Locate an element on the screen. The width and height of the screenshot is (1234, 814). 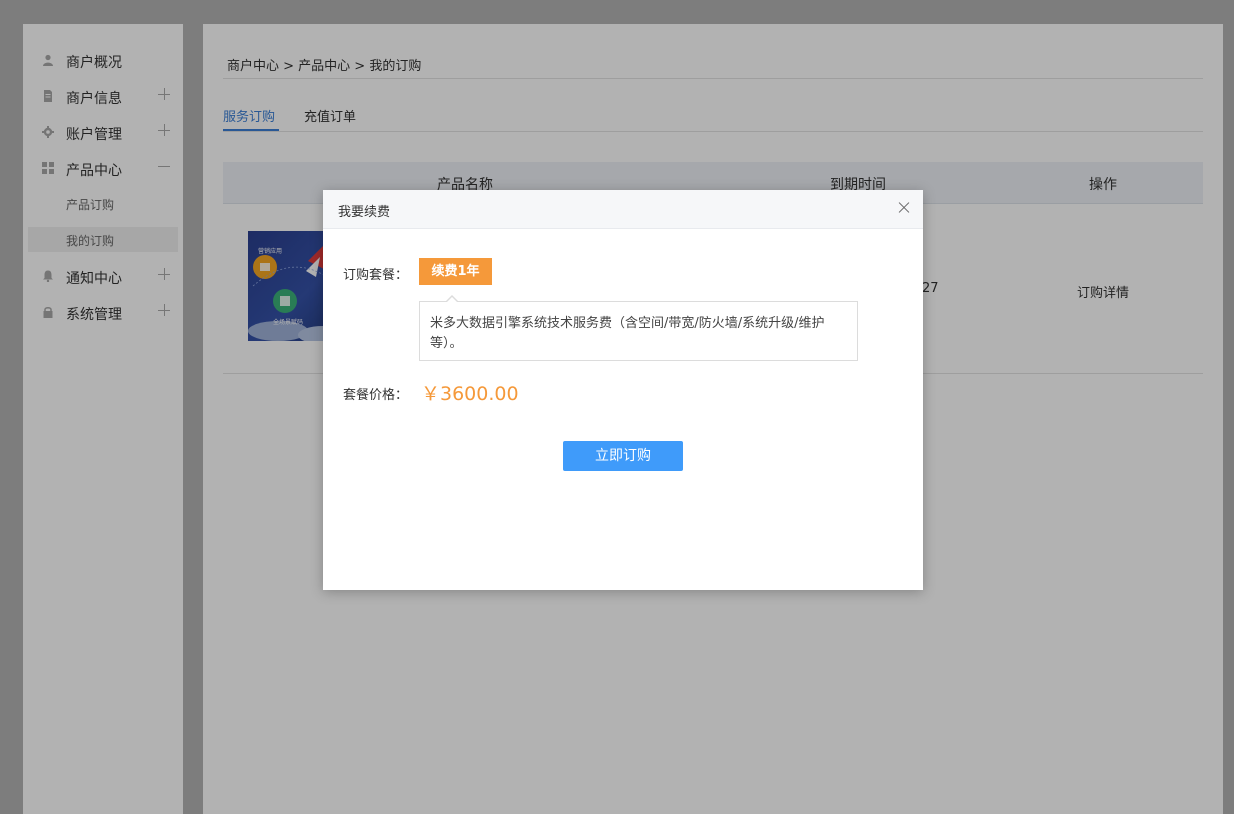
plan-label: 订购套餐： is located at coordinates (376, 275).